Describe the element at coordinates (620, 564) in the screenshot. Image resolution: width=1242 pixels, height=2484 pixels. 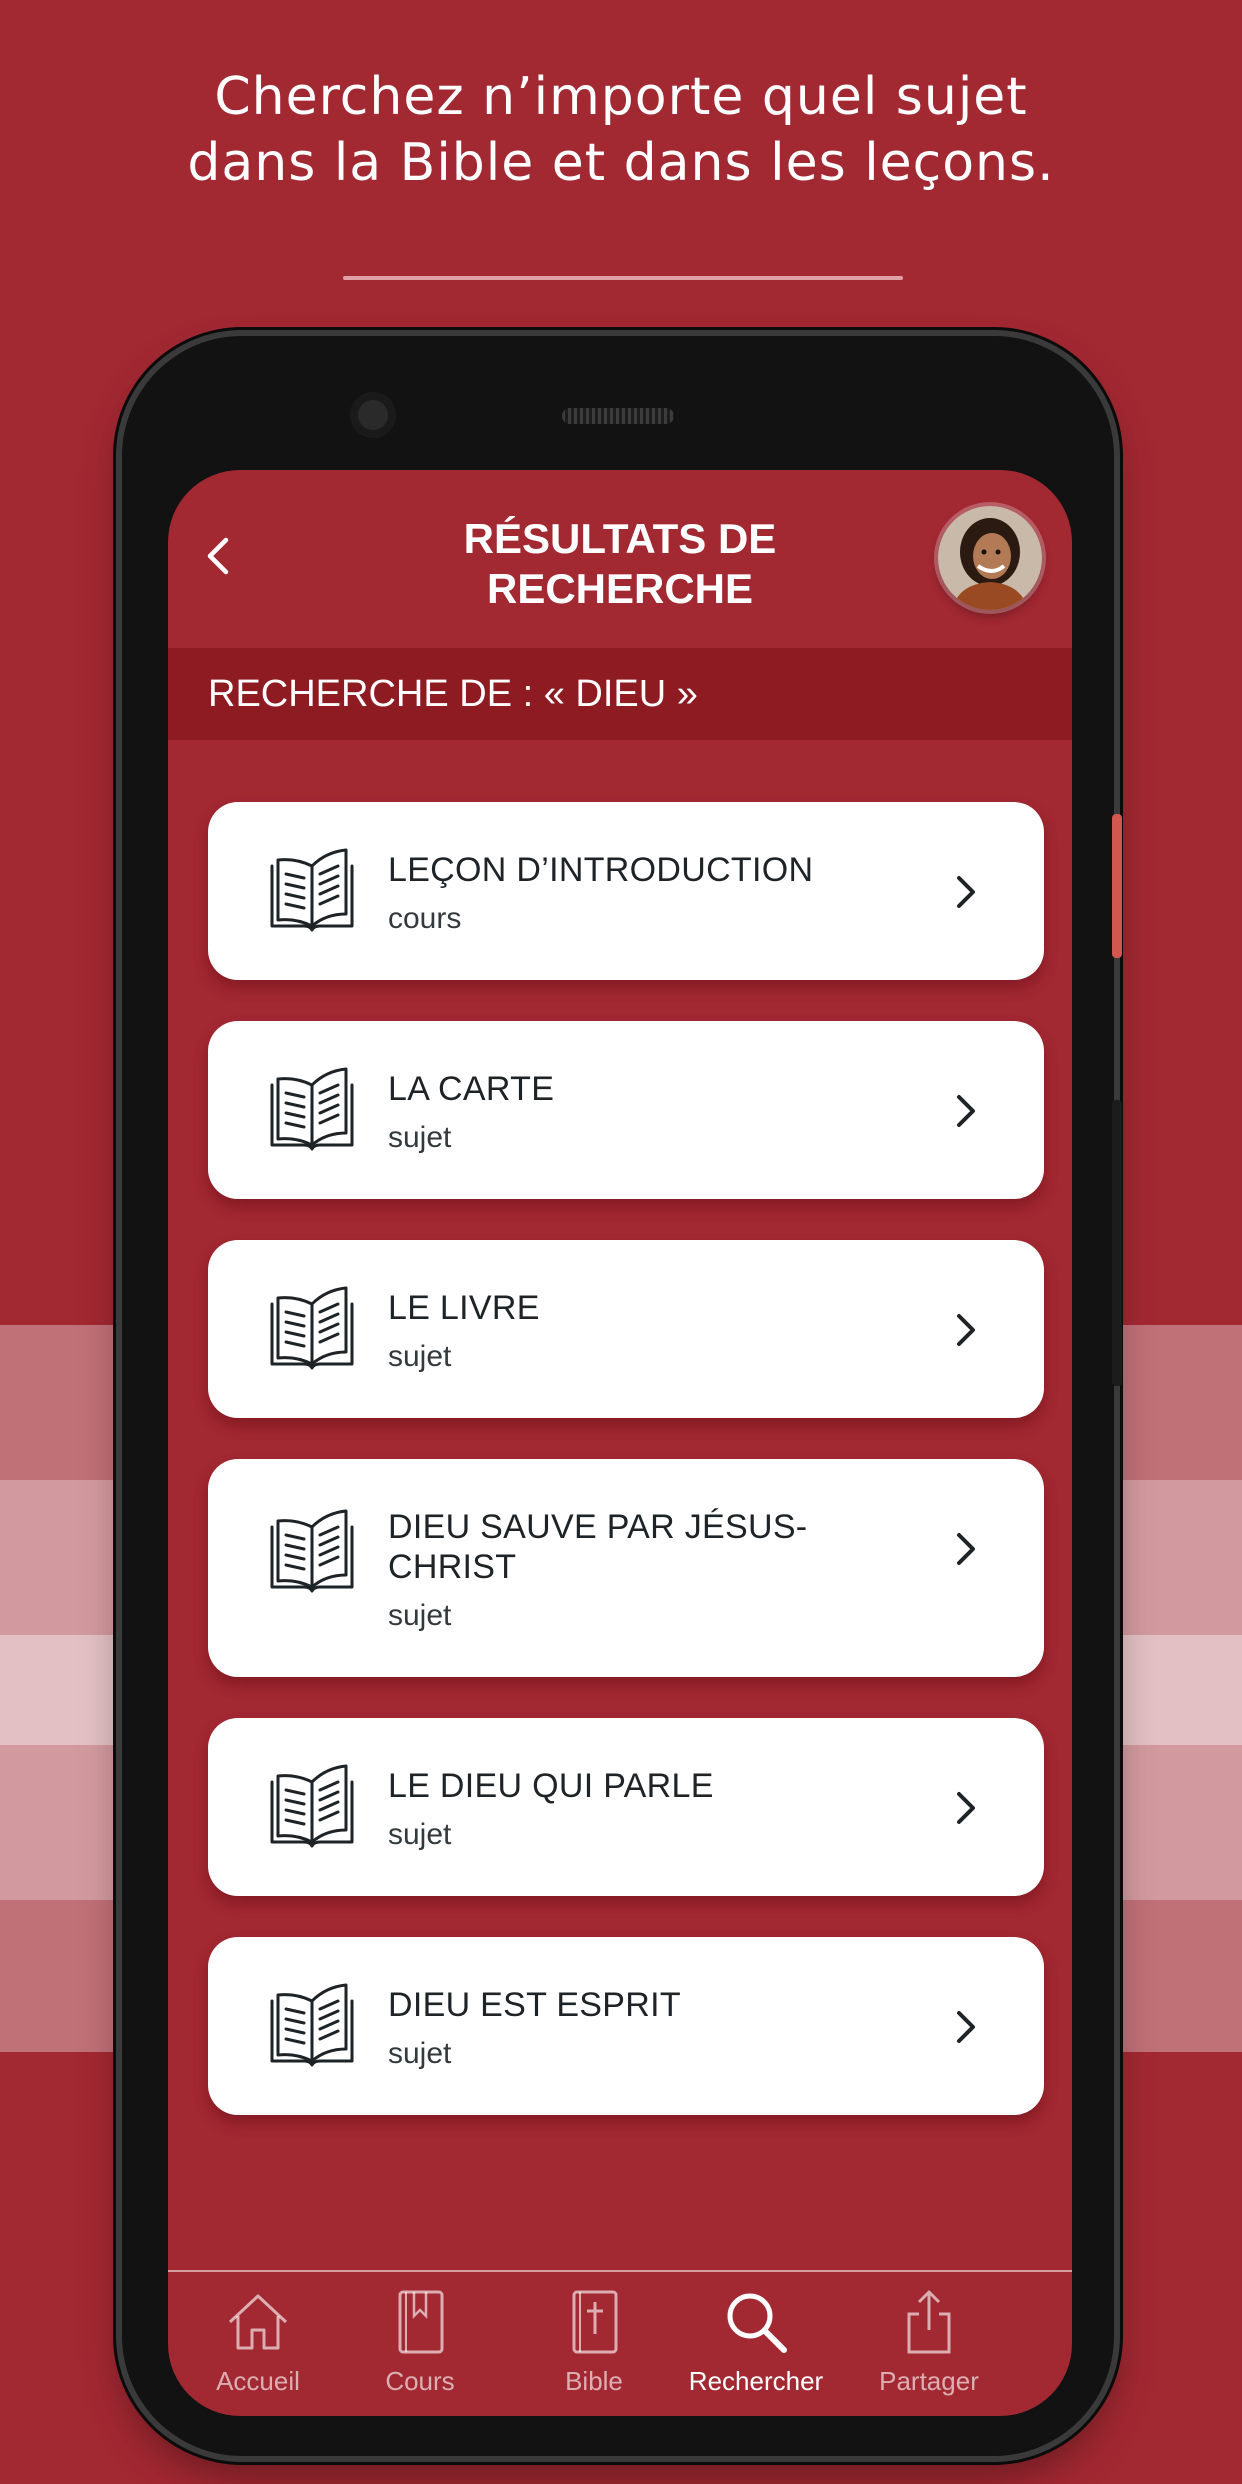
I see `page-title: RÉSULTATS DE RECHERCHE` at that location.